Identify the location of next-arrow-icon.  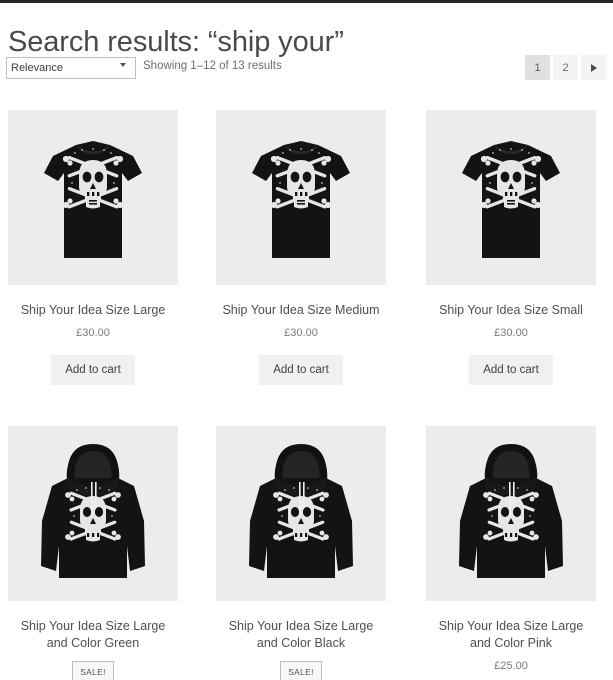
(593, 67).